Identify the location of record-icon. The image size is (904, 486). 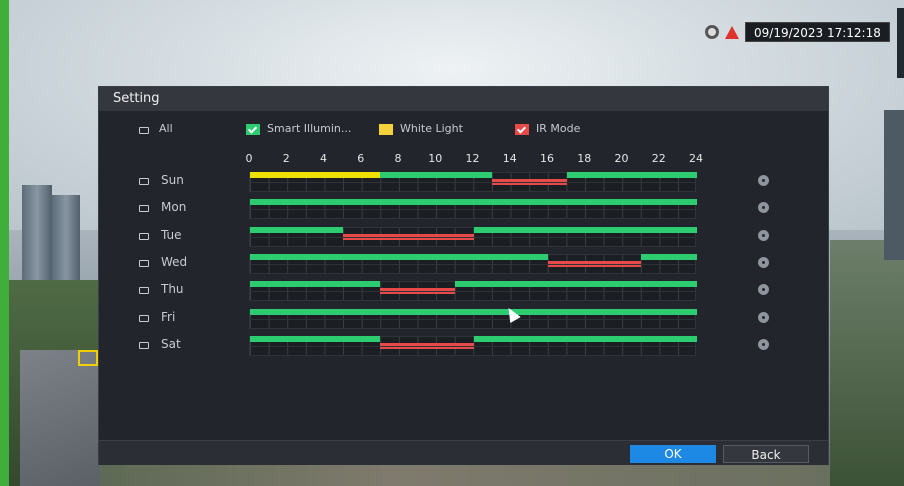
(712, 32).